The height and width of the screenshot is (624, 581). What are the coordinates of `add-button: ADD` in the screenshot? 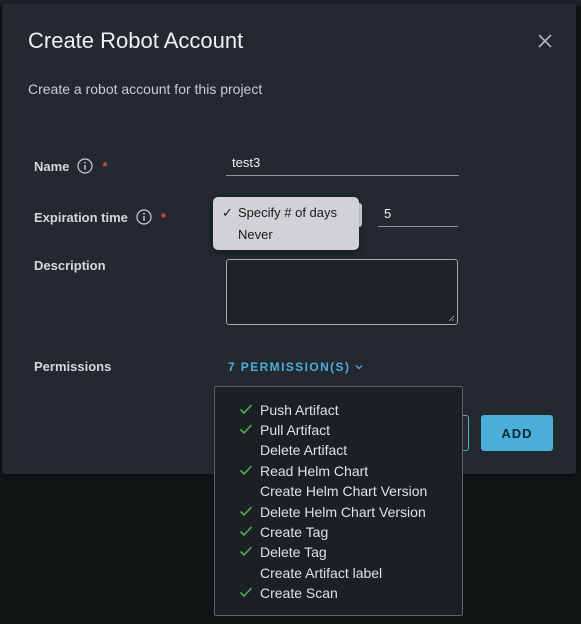 It's located at (517, 433).